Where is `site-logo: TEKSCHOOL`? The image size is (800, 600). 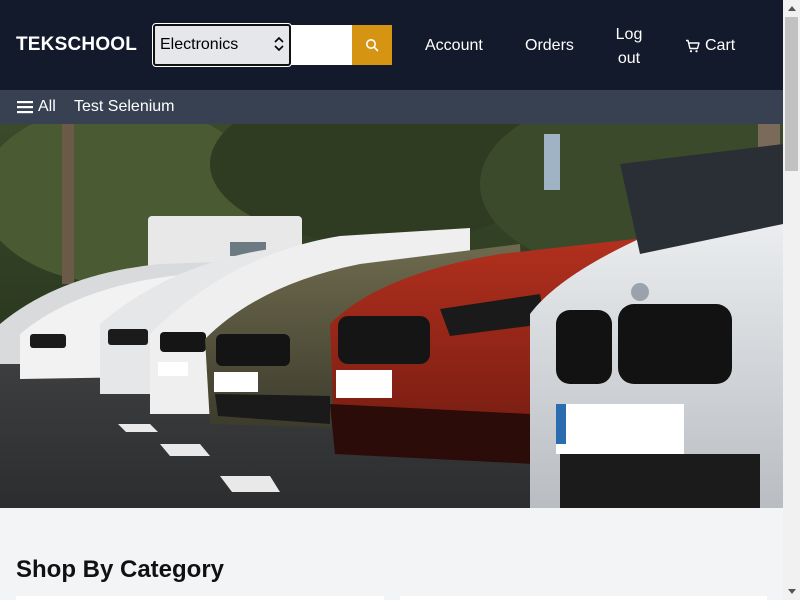 site-logo: TEKSCHOOL is located at coordinates (76, 45).